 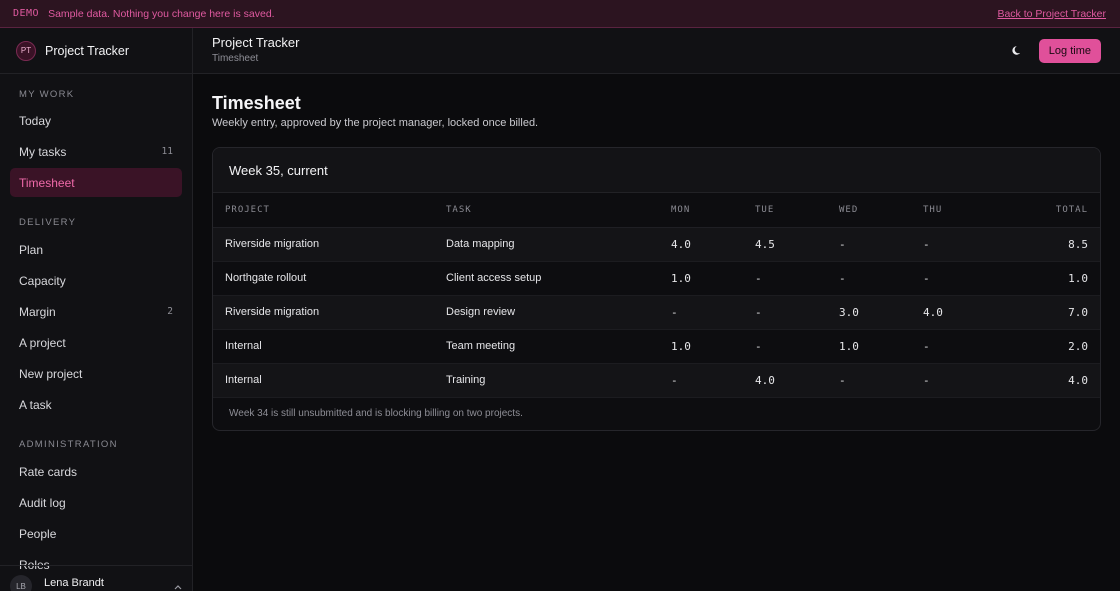 What do you see at coordinates (167, 151) in the screenshot?
I see `count-badge: 11` at bounding box center [167, 151].